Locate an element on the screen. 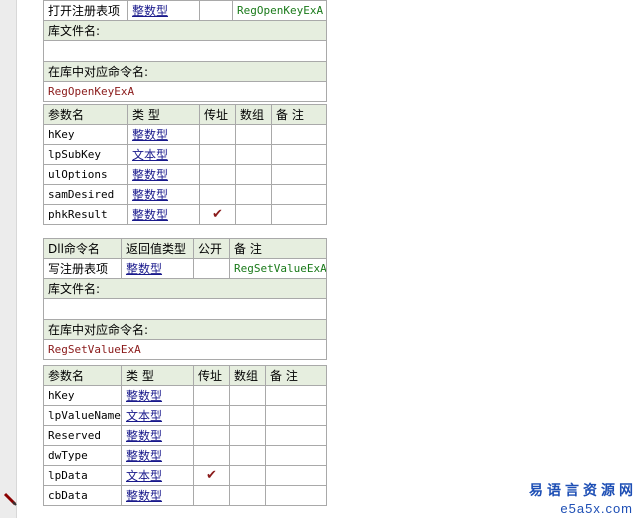  param-name: cbData is located at coordinates (82, 495).